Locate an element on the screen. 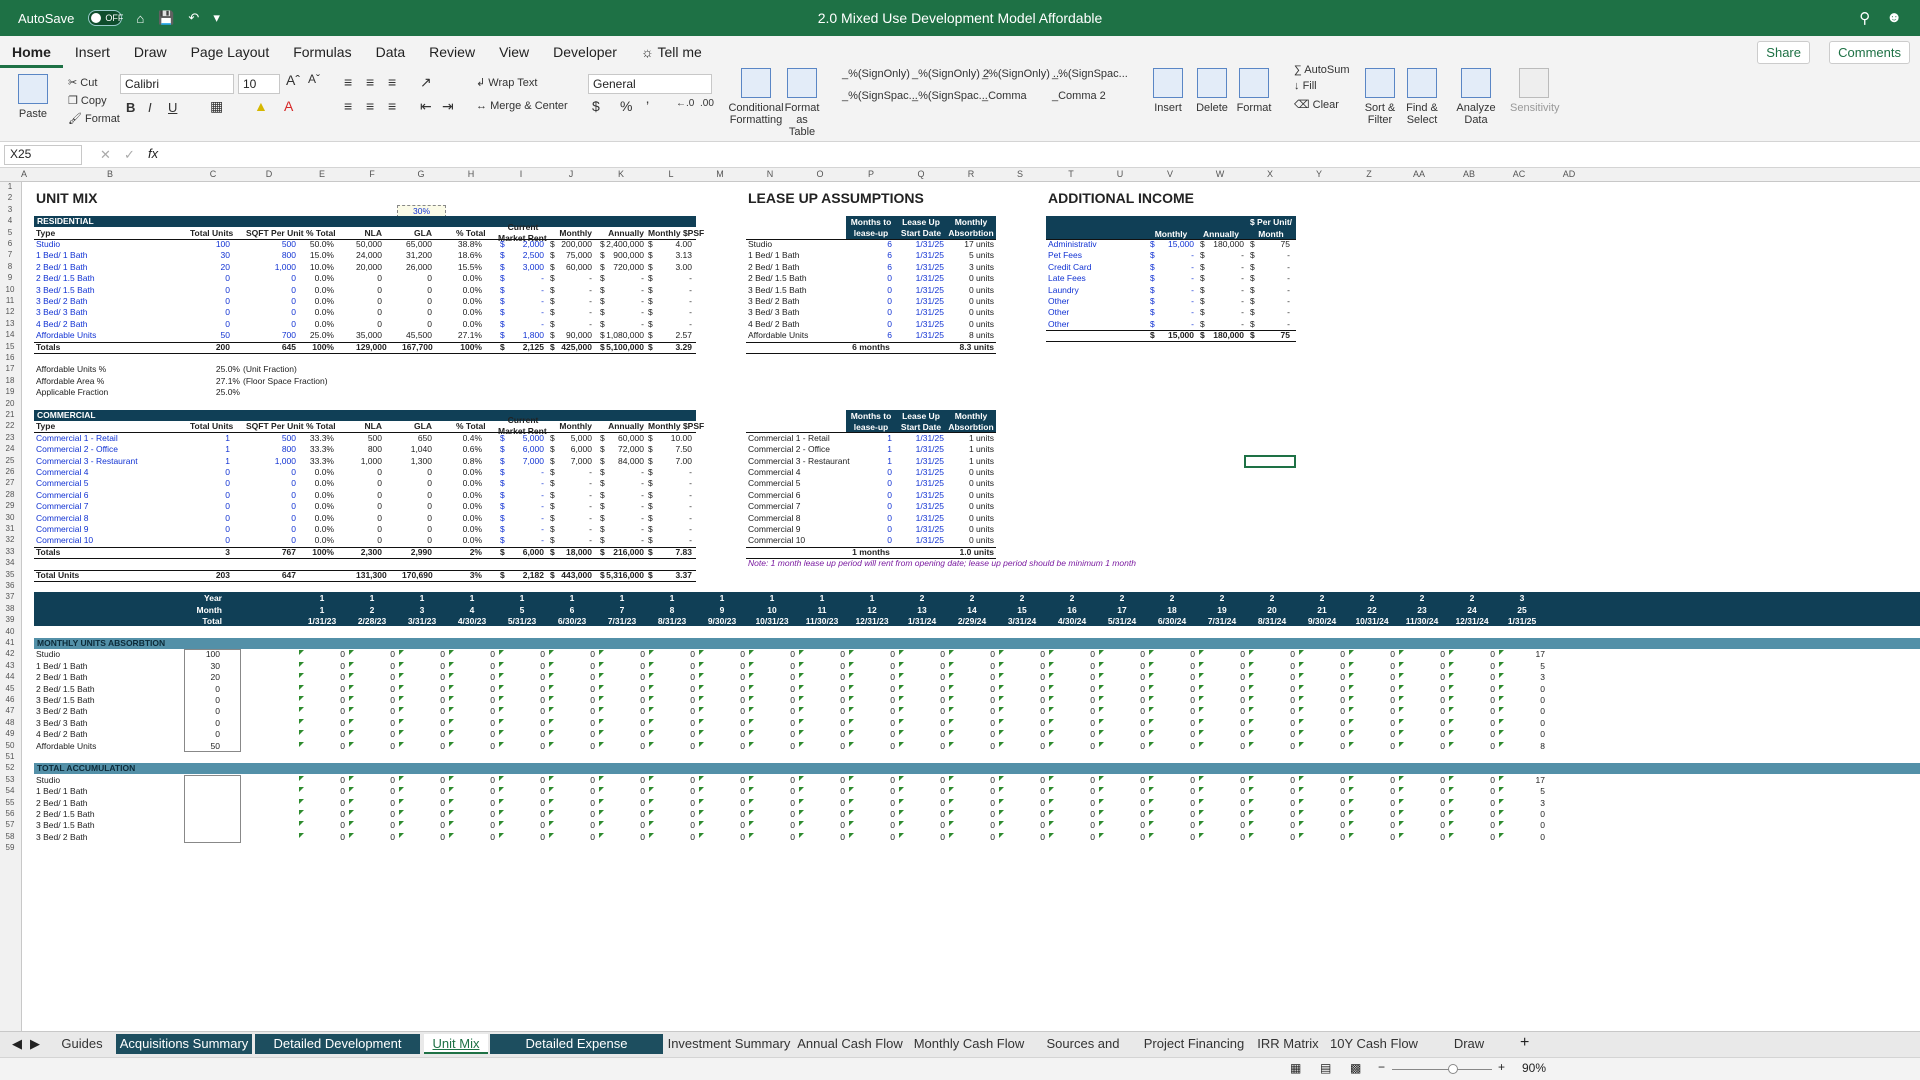 Image resolution: width=1920 pixels, height=1080 pixels. res-cell: 700 is located at coordinates (271, 335).